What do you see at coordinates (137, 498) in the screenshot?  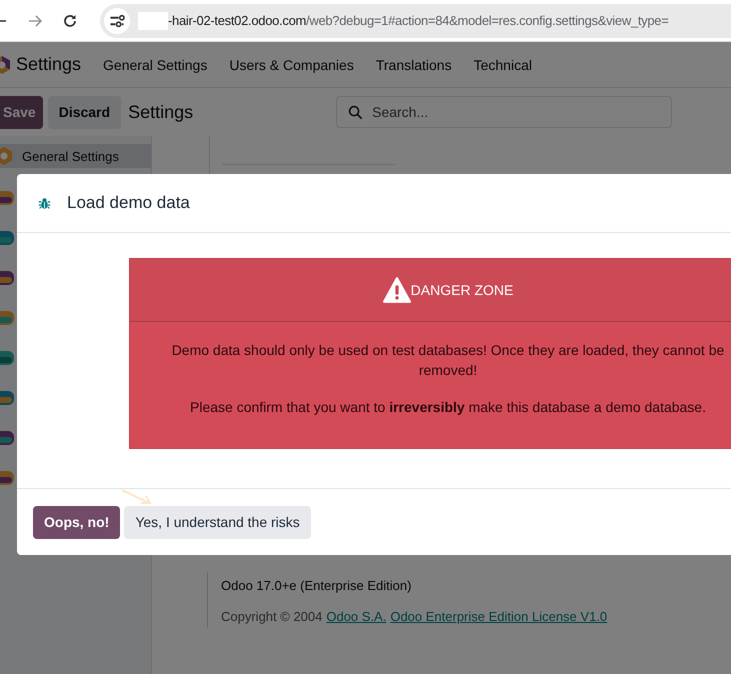 I see `arrow-drawing` at bounding box center [137, 498].